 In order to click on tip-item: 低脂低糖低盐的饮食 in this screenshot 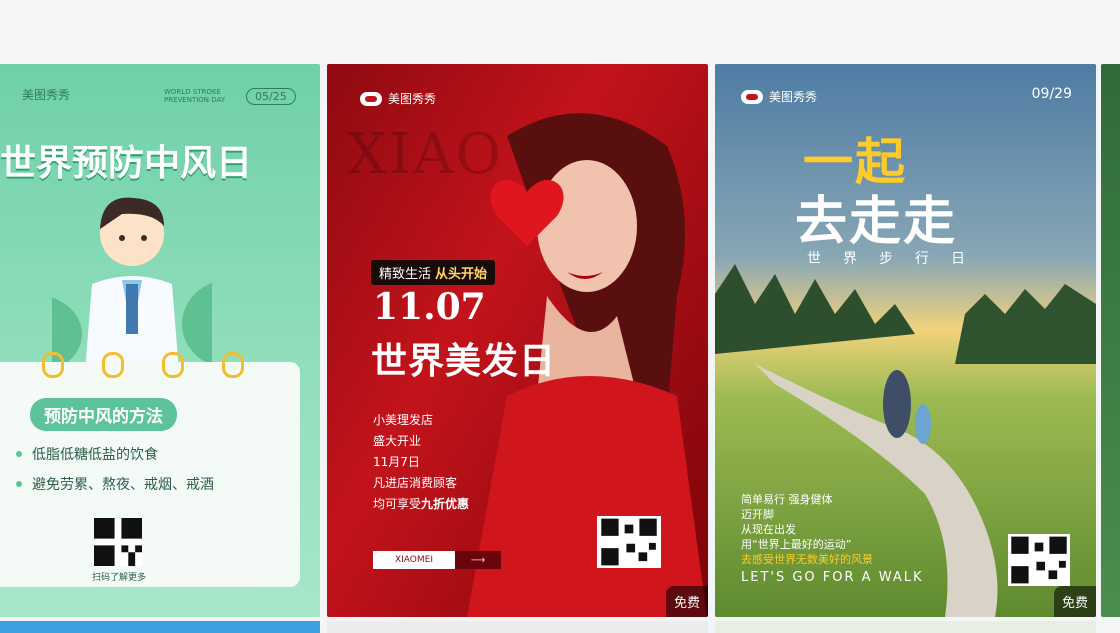, I will do `click(87, 454)`.